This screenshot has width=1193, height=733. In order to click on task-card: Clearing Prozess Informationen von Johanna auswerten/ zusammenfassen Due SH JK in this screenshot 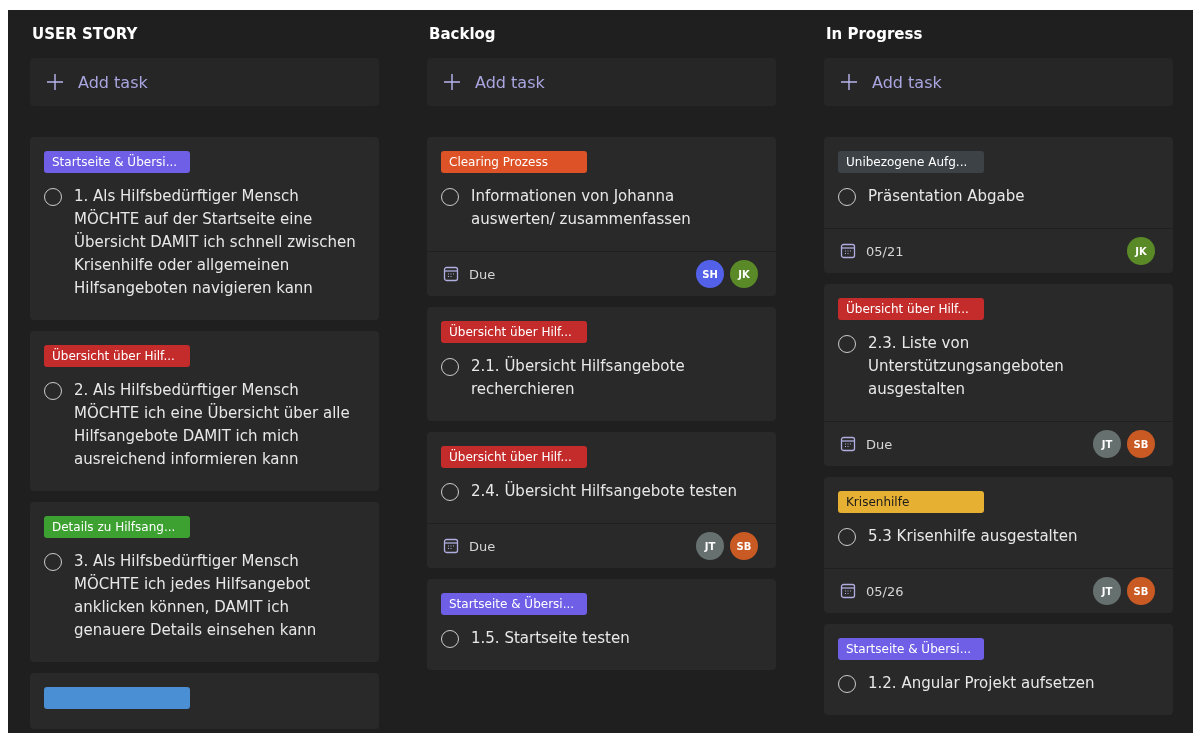, I will do `click(601, 216)`.